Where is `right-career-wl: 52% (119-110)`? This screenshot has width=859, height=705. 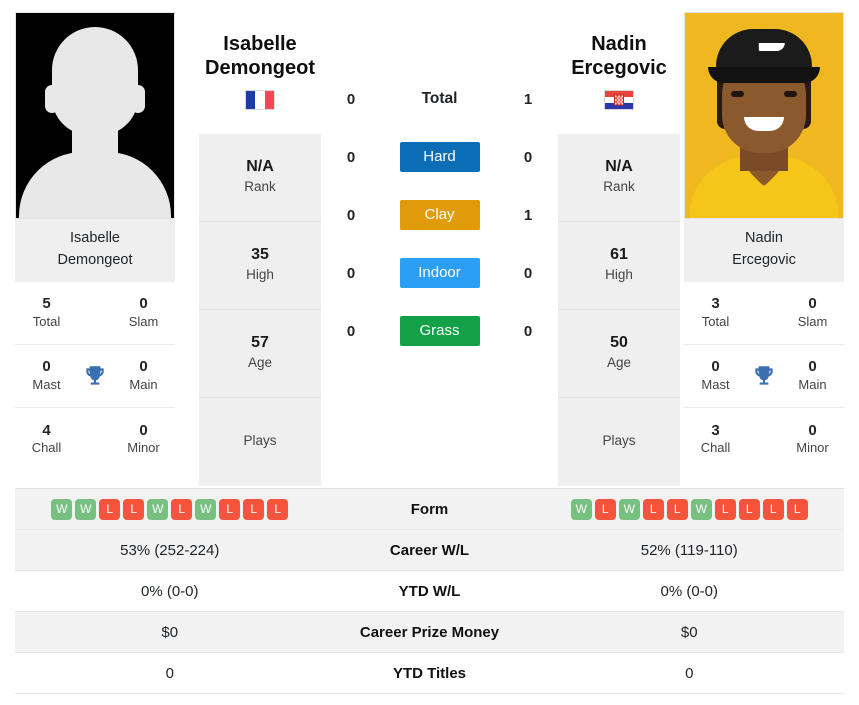 right-career-wl: 52% (119-110) is located at coordinates (689, 550).